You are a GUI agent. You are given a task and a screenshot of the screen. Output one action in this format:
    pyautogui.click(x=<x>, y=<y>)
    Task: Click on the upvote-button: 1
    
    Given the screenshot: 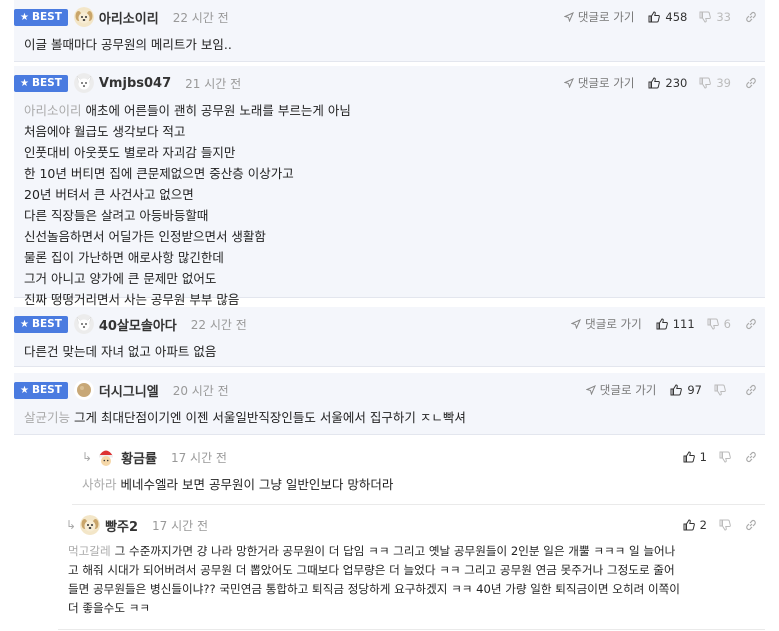 What is the action you would take?
    pyautogui.click(x=695, y=457)
    